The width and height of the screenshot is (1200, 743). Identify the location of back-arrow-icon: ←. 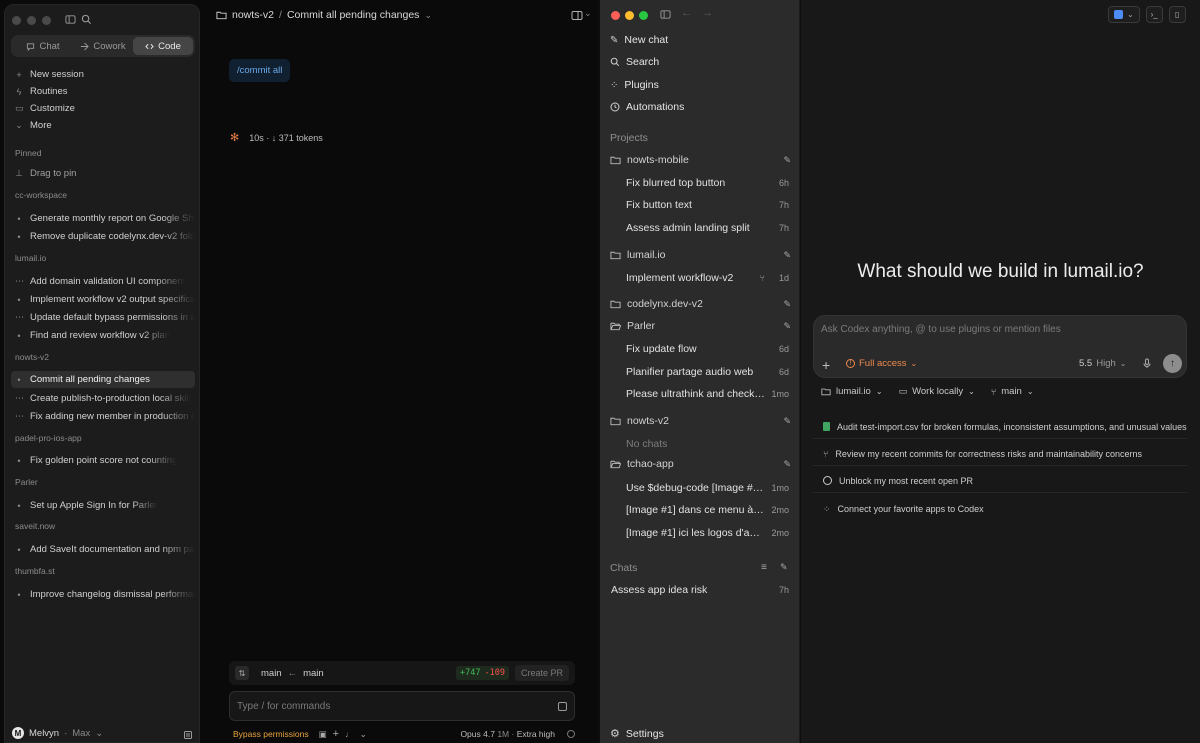
(686, 13).